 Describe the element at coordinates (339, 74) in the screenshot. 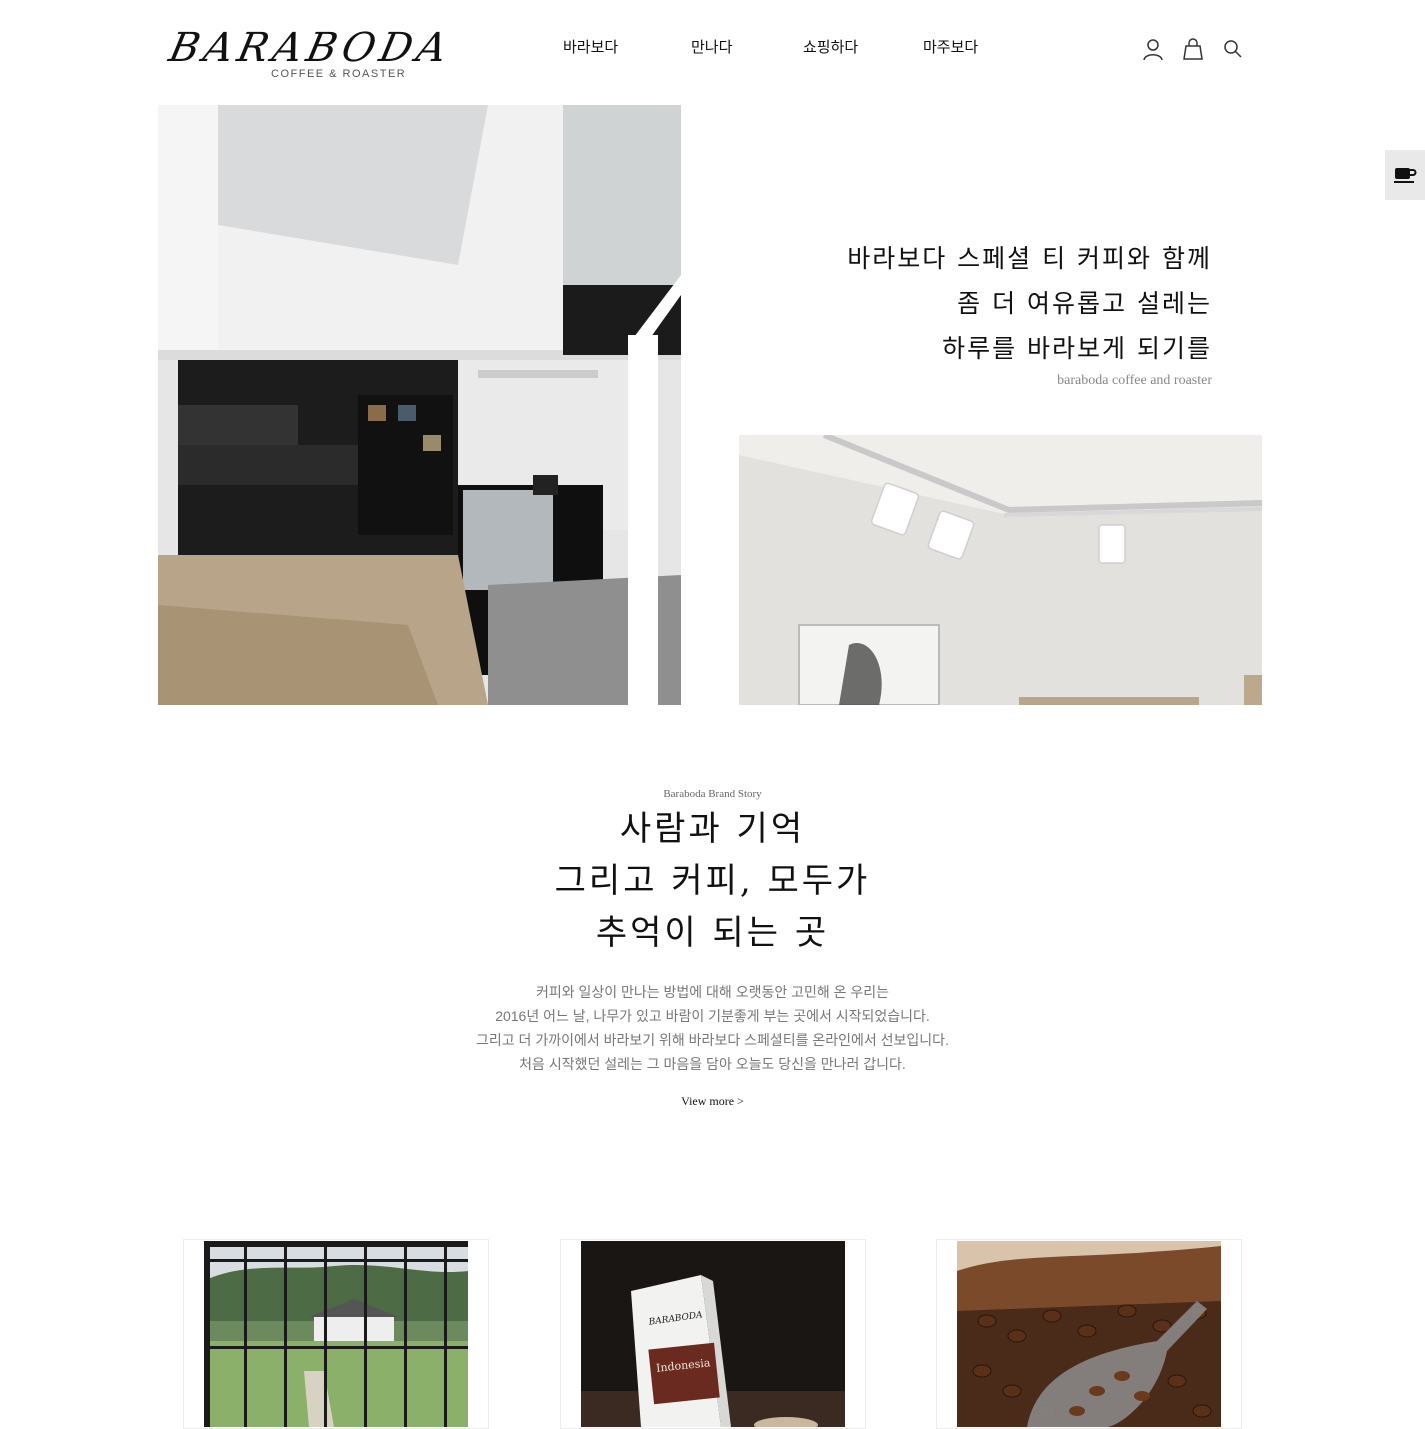

I see `logo-tagline: COFFEE & ROASTER` at that location.